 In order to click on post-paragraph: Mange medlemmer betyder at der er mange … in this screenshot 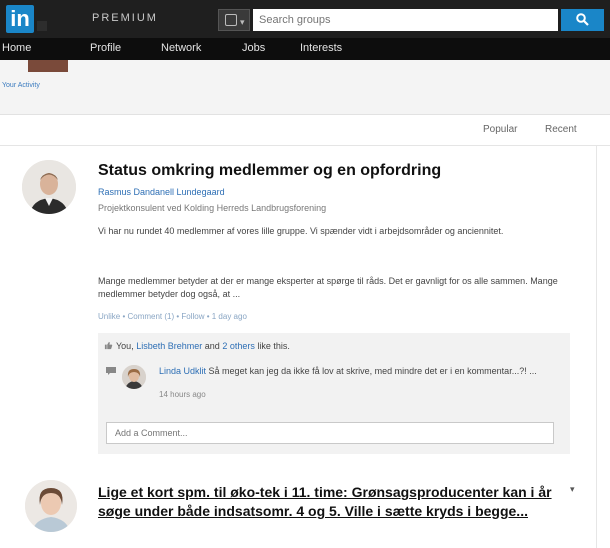, I will do `click(328, 287)`.